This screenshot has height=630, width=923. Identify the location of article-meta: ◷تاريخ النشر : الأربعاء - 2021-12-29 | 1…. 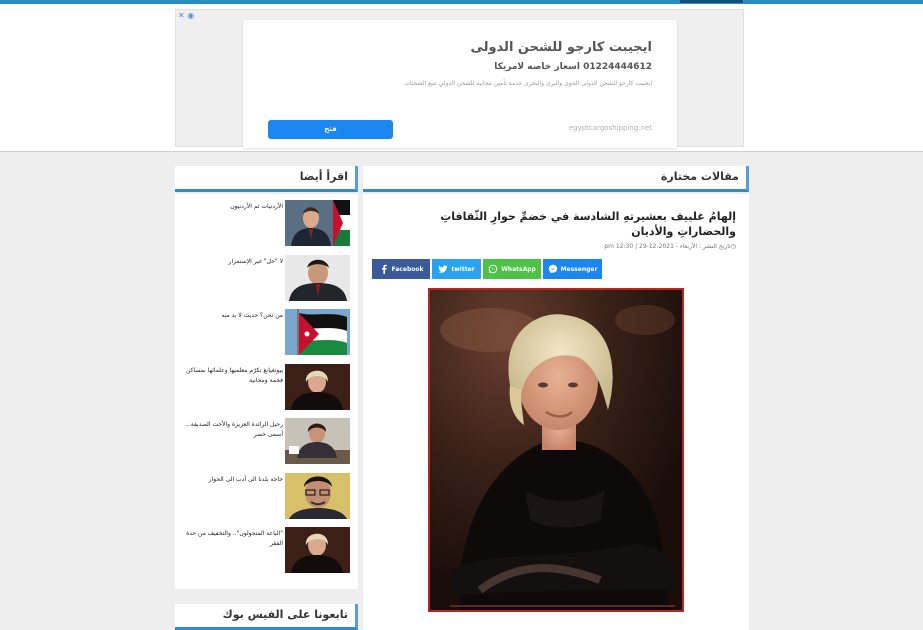
(670, 246).